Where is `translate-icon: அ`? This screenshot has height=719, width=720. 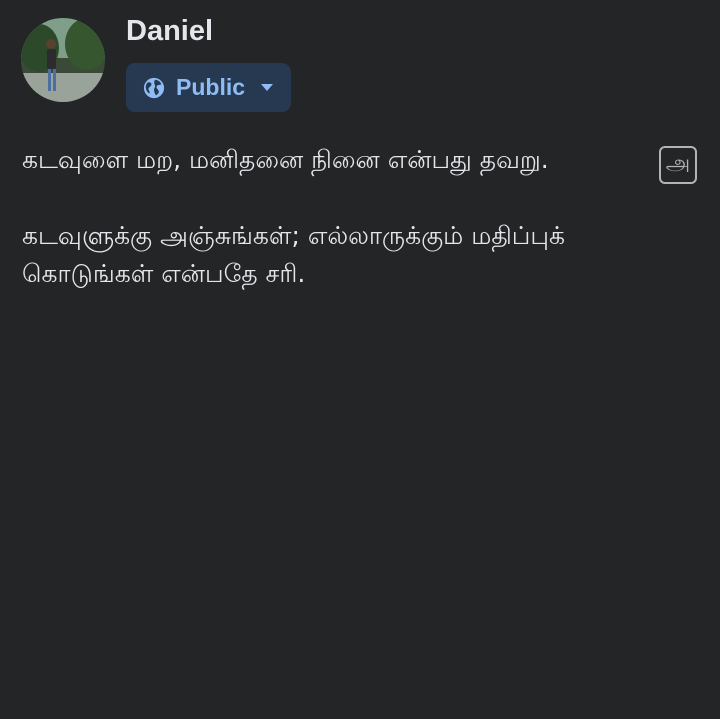
translate-icon: அ is located at coordinates (678, 165).